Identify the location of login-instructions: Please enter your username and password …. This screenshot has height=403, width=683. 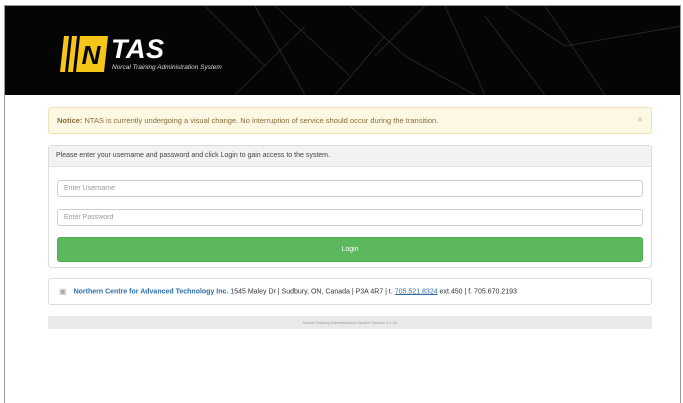
(350, 156).